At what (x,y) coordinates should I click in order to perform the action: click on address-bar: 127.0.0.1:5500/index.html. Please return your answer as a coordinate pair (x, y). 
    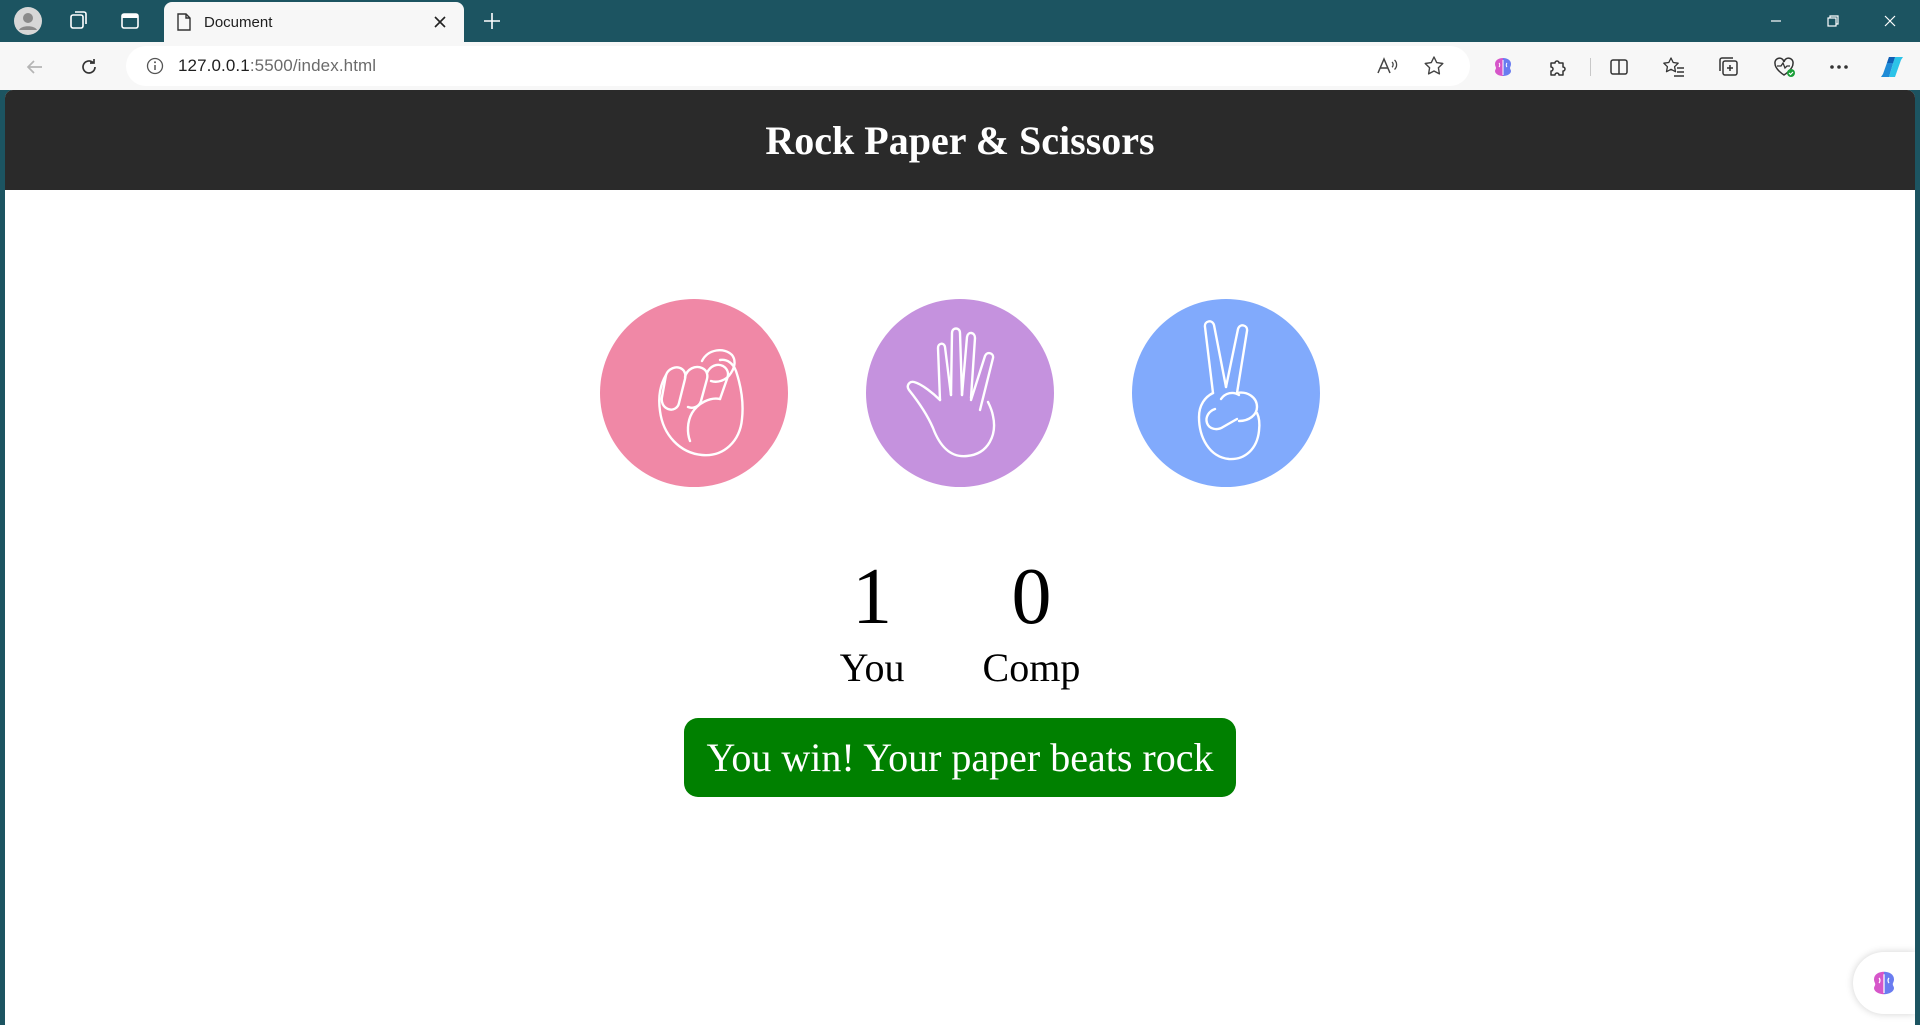
    Looking at the image, I should click on (798, 66).